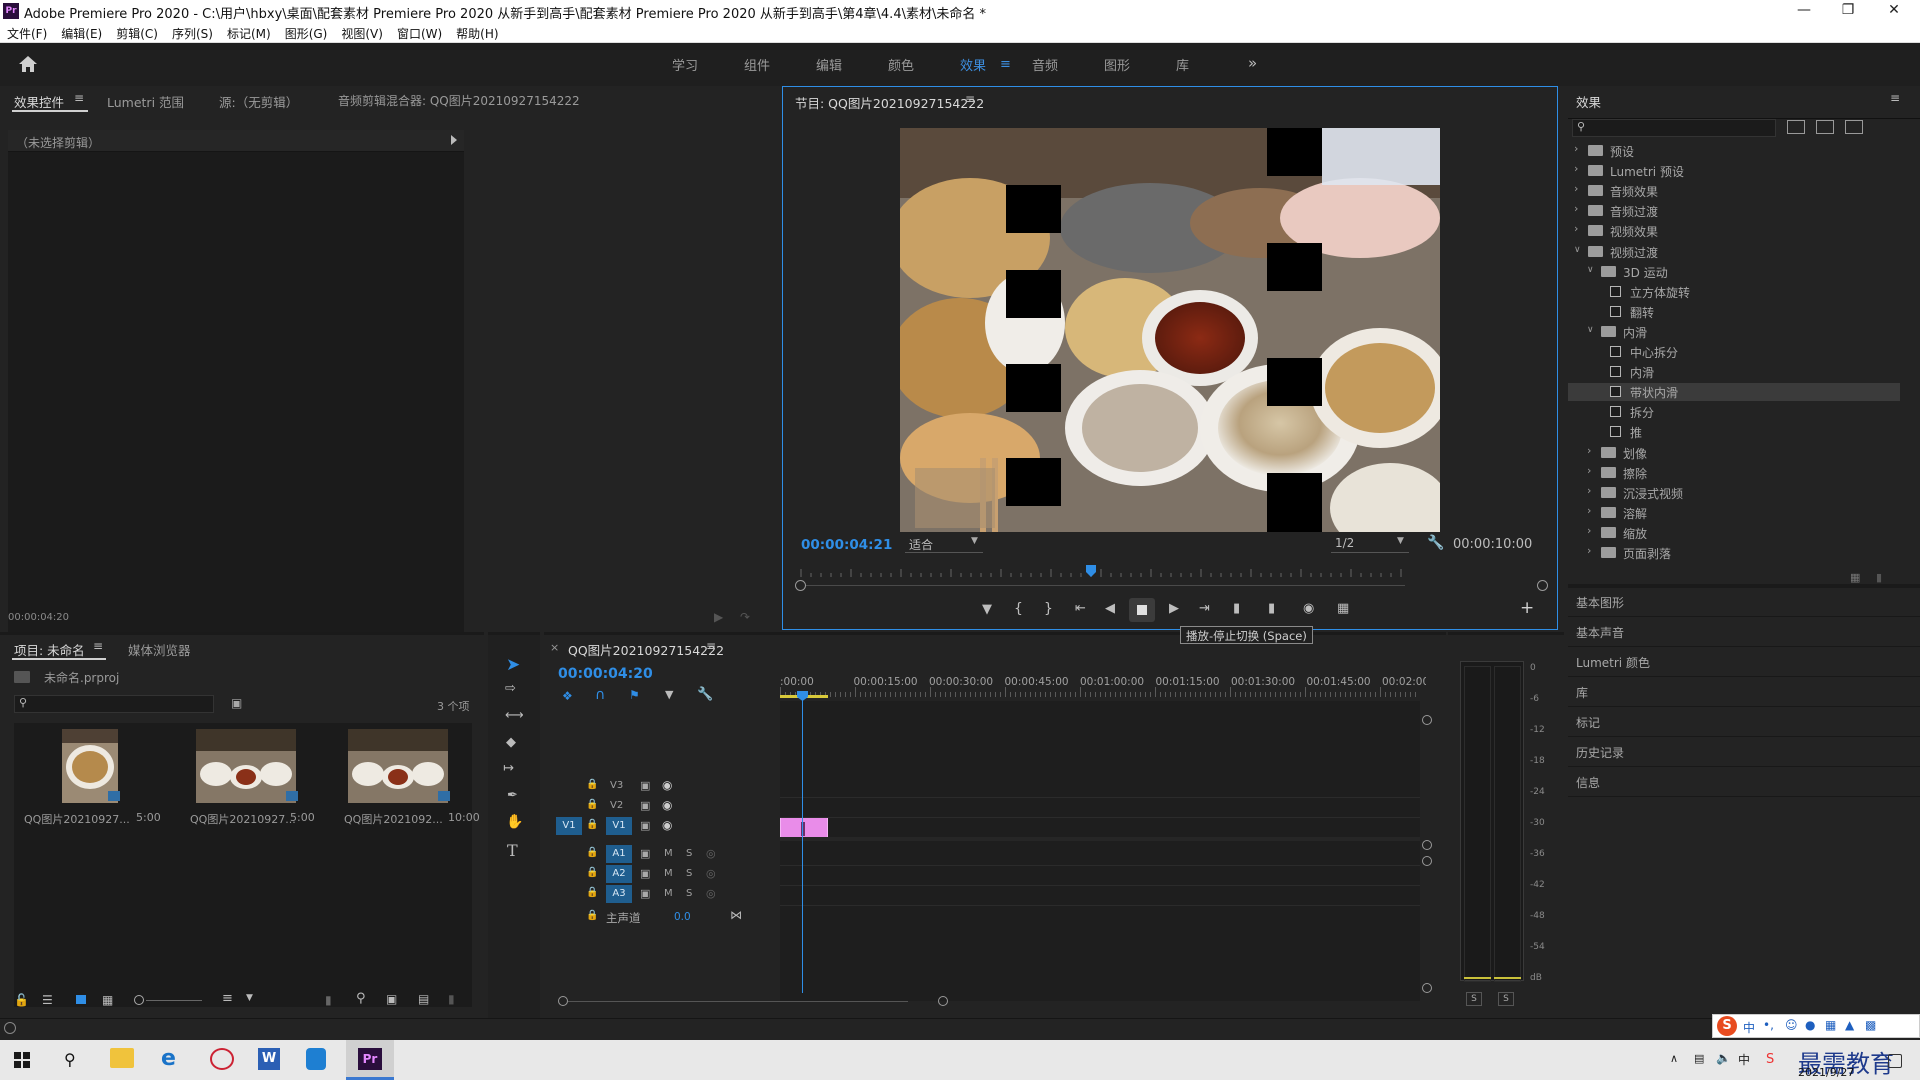 The height and width of the screenshot is (1080, 1920). Describe the element at coordinates (145, 101) in the screenshot. I see `tab-lumetri-scopes: Lumetri 范围` at that location.